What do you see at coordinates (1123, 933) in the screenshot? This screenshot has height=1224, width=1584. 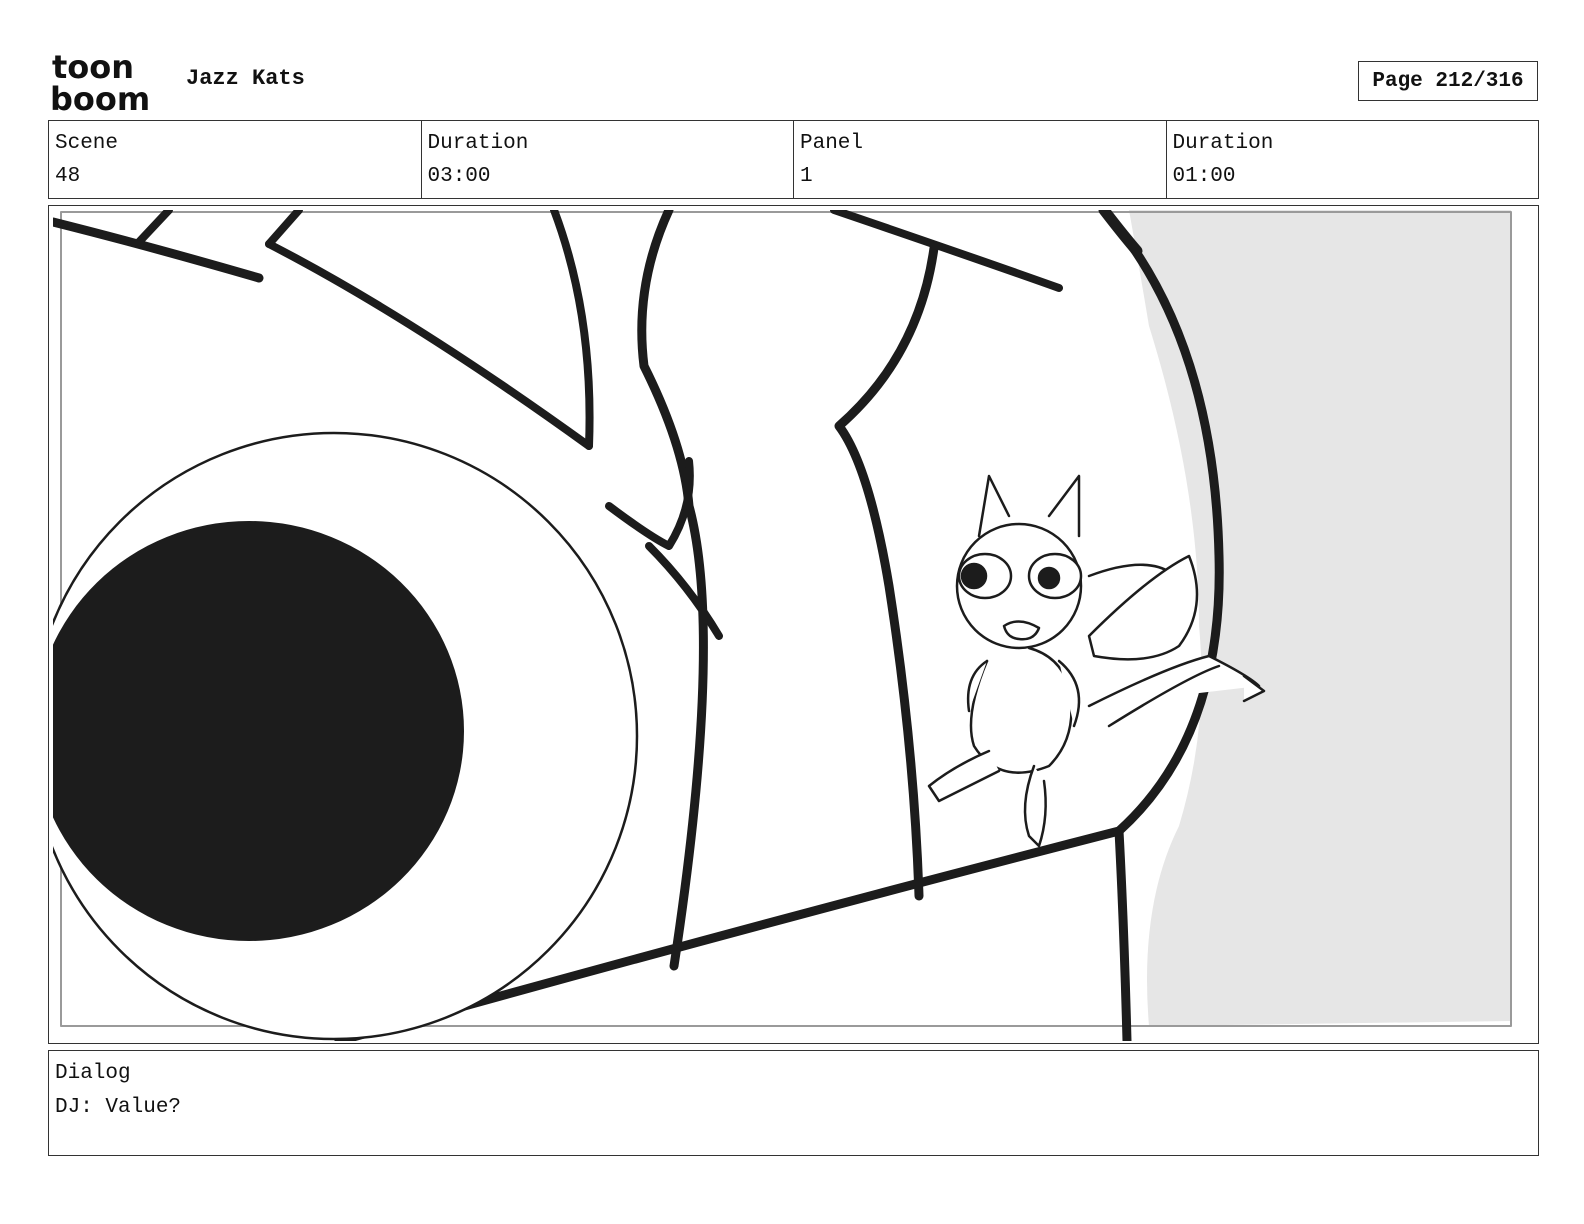 I see `branch-stem` at bounding box center [1123, 933].